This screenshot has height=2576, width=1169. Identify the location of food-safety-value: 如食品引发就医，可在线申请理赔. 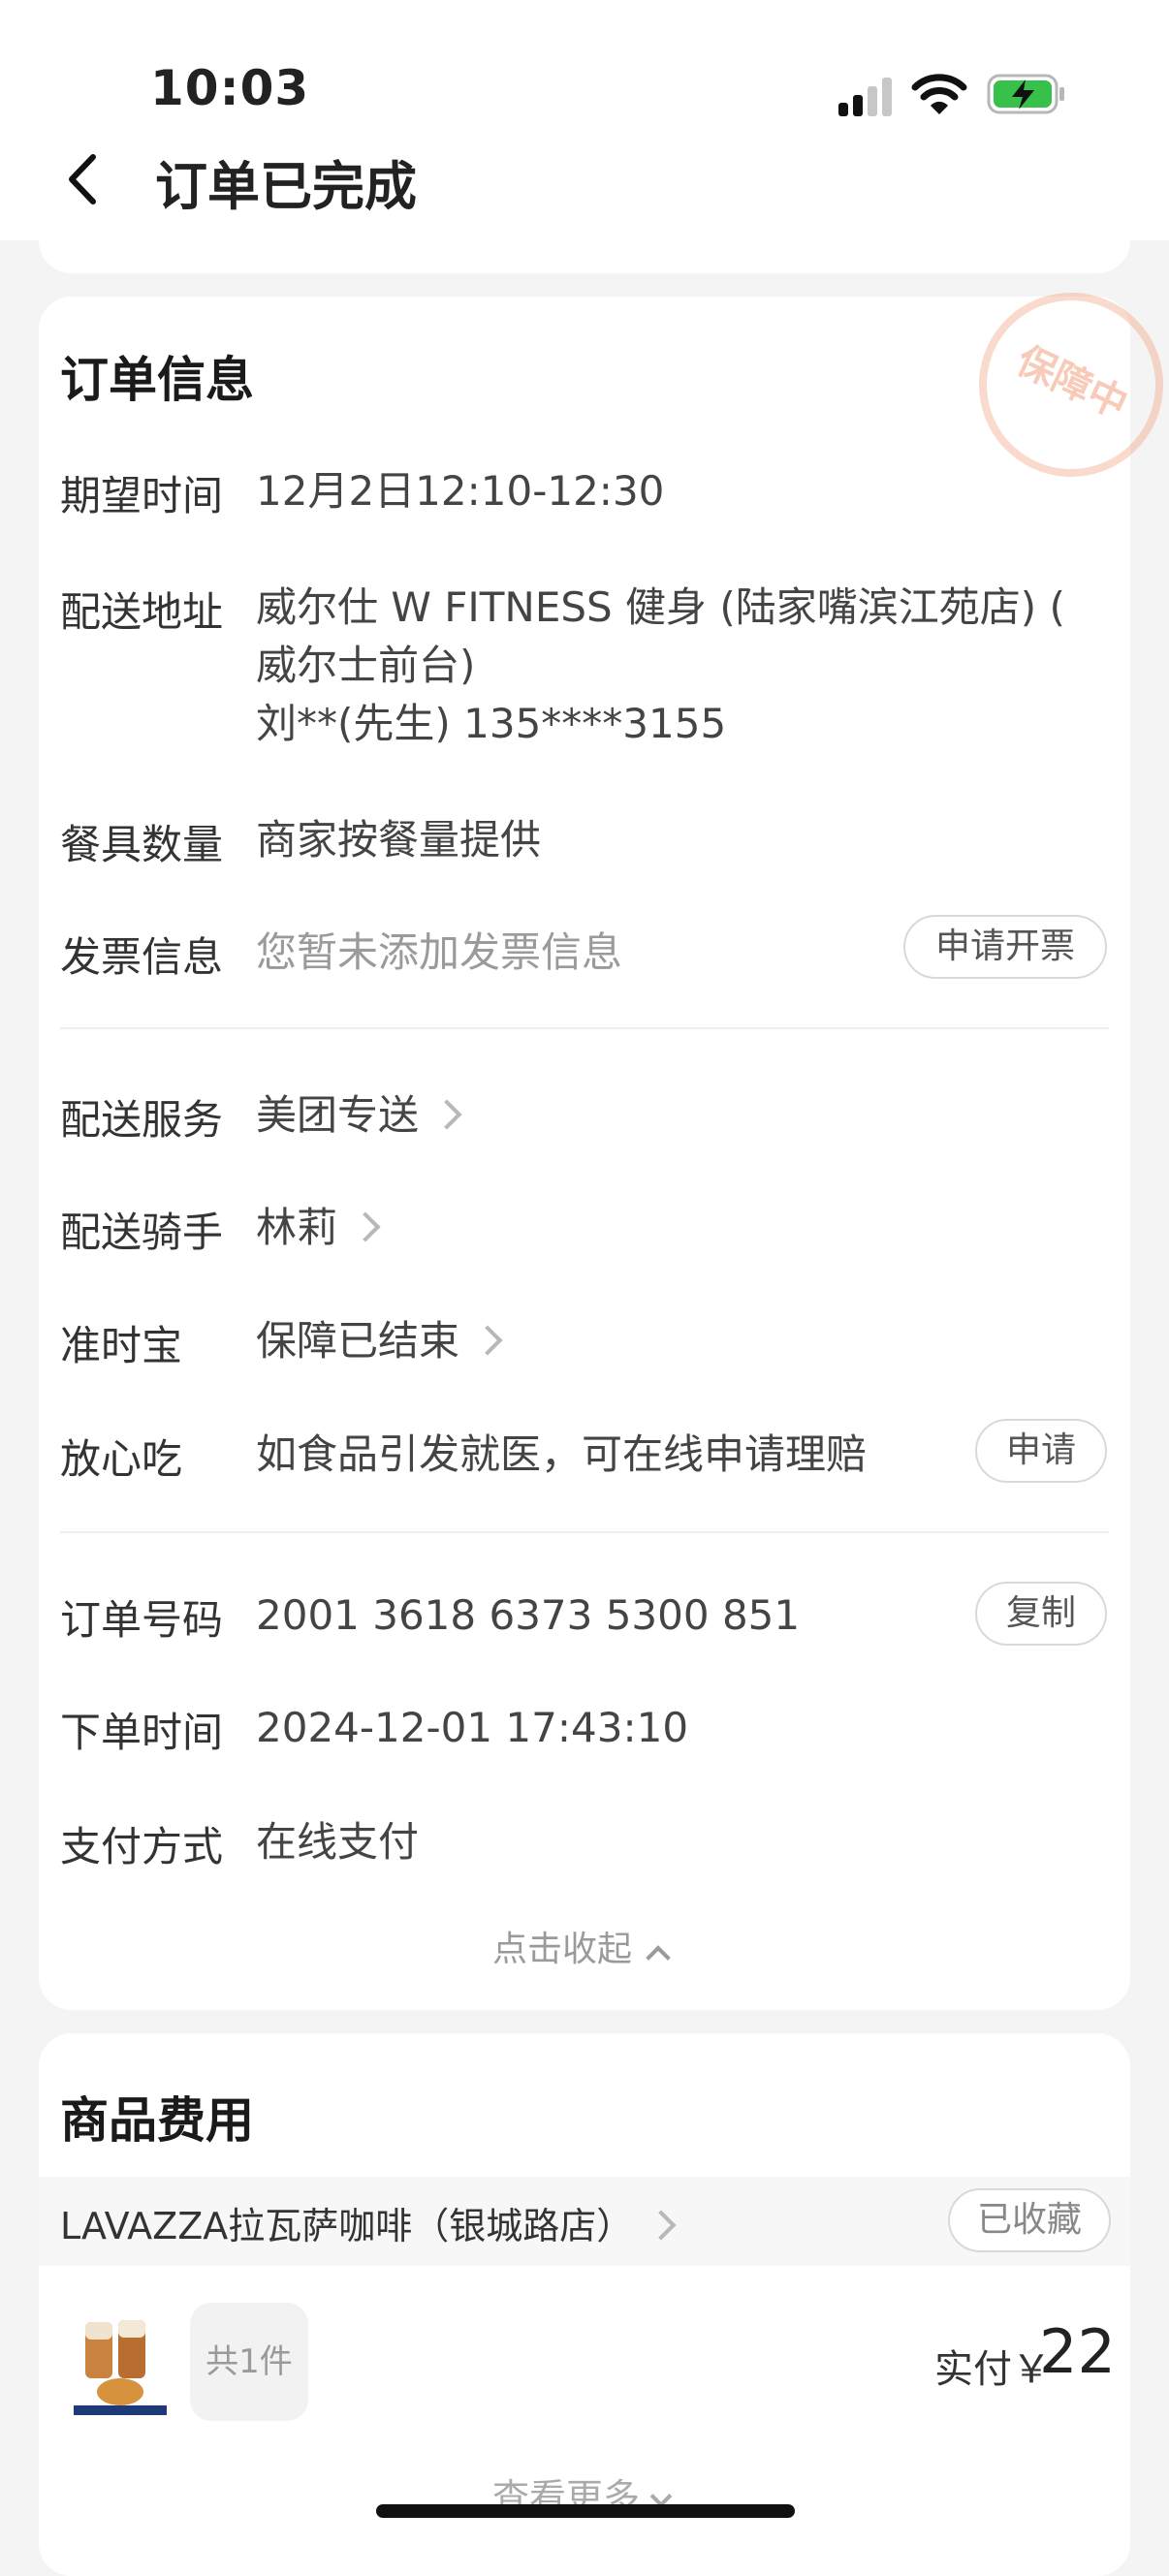
(562, 1454).